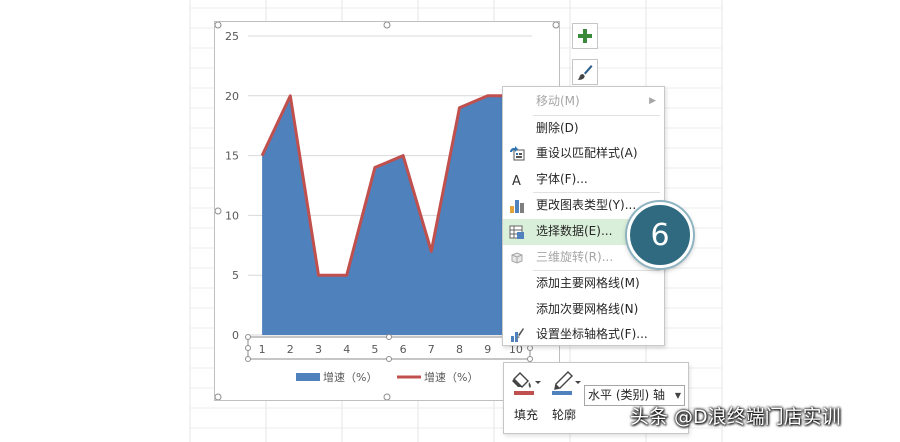 Image resolution: width=900 pixels, height=442 pixels. What do you see at coordinates (557, 127) in the screenshot?
I see `menu-item-label: 删除(D)` at bounding box center [557, 127].